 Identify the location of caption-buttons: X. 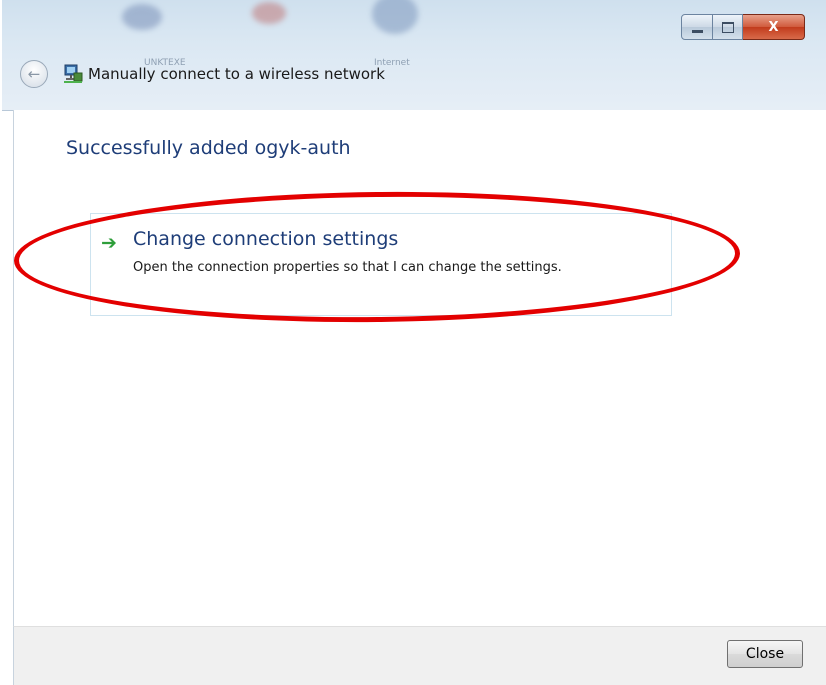
(743, 27).